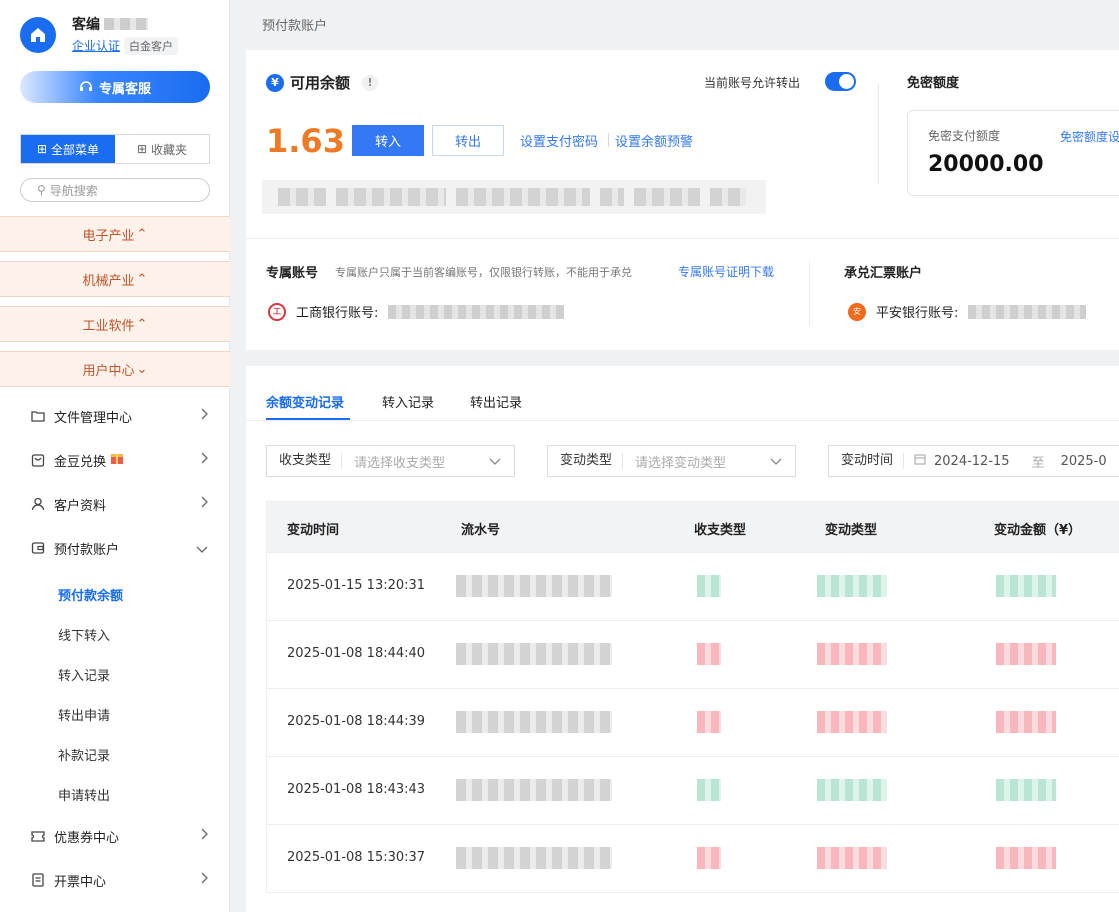 This screenshot has width=1119, height=912. Describe the element at coordinates (277, 311) in the screenshot. I see `icbc-logo-icon: 工` at that location.